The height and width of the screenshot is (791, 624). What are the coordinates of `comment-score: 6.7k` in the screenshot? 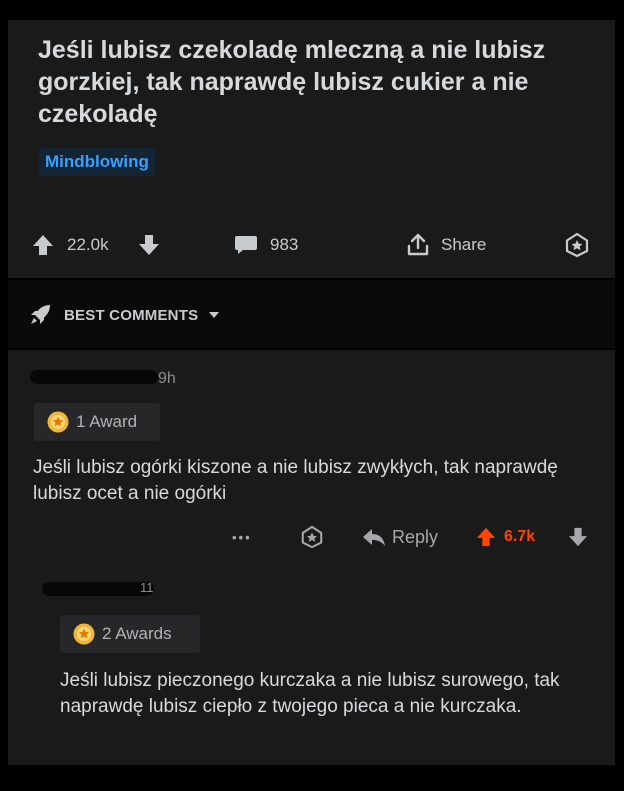 It's located at (520, 536).